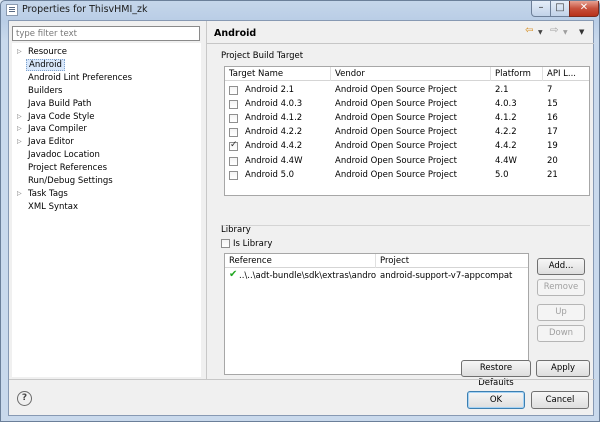  I want to click on is-library-label: Is Library, so click(253, 244).